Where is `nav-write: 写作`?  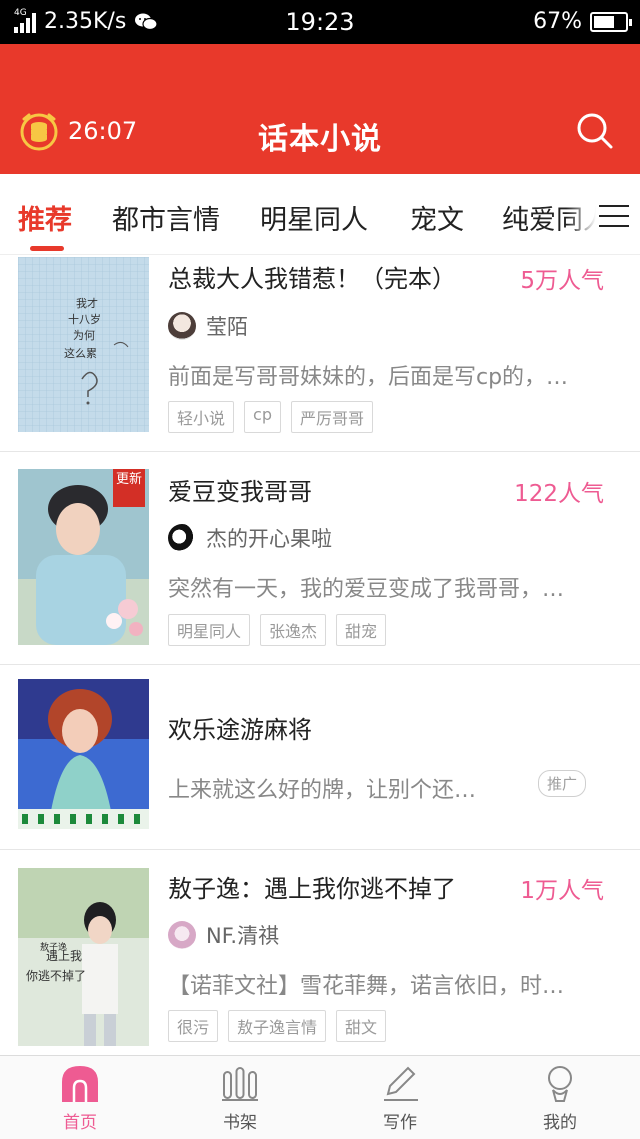
nav-write: 写作 is located at coordinates (400, 1098).